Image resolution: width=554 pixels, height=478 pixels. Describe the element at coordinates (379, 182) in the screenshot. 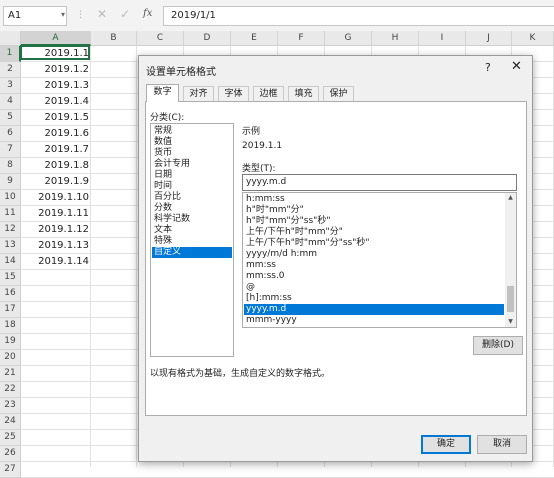

I see `type-input: yyyy.m.d` at that location.